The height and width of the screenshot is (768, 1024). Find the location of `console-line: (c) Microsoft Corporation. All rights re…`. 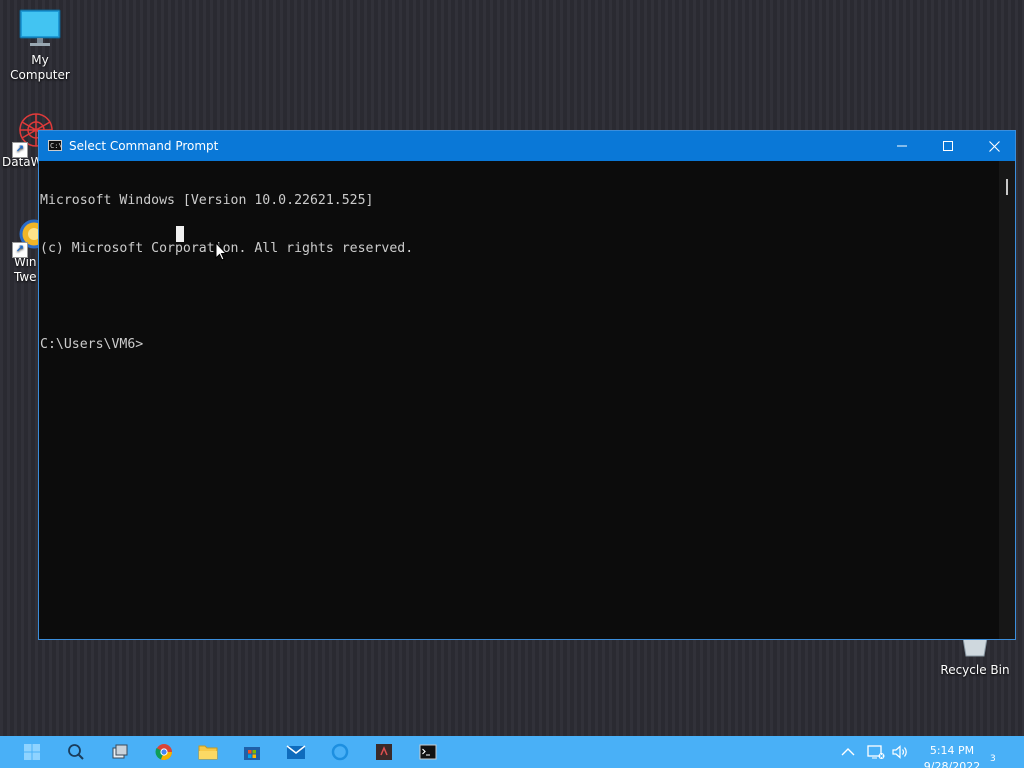

console-line: (c) Microsoft Corporation. All rights re… is located at coordinates (227, 248).